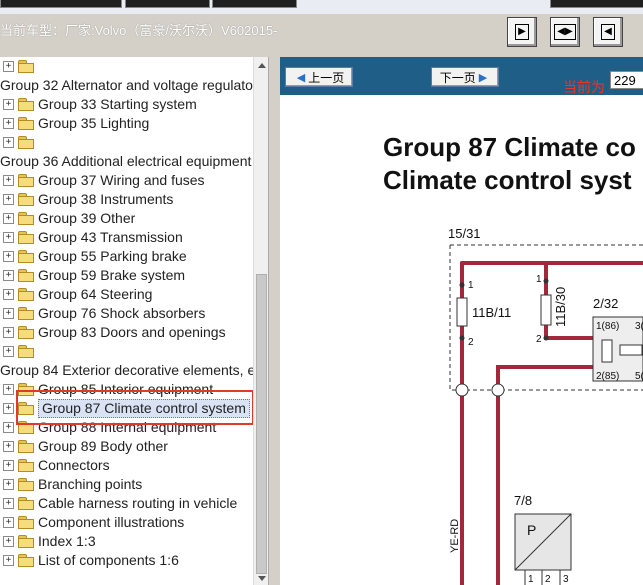  What do you see at coordinates (139, 30) in the screenshot?
I see `vehicle-label: 当前车型：厂家:Volvo（富豪/沃尔沃）V602015-` at bounding box center [139, 30].